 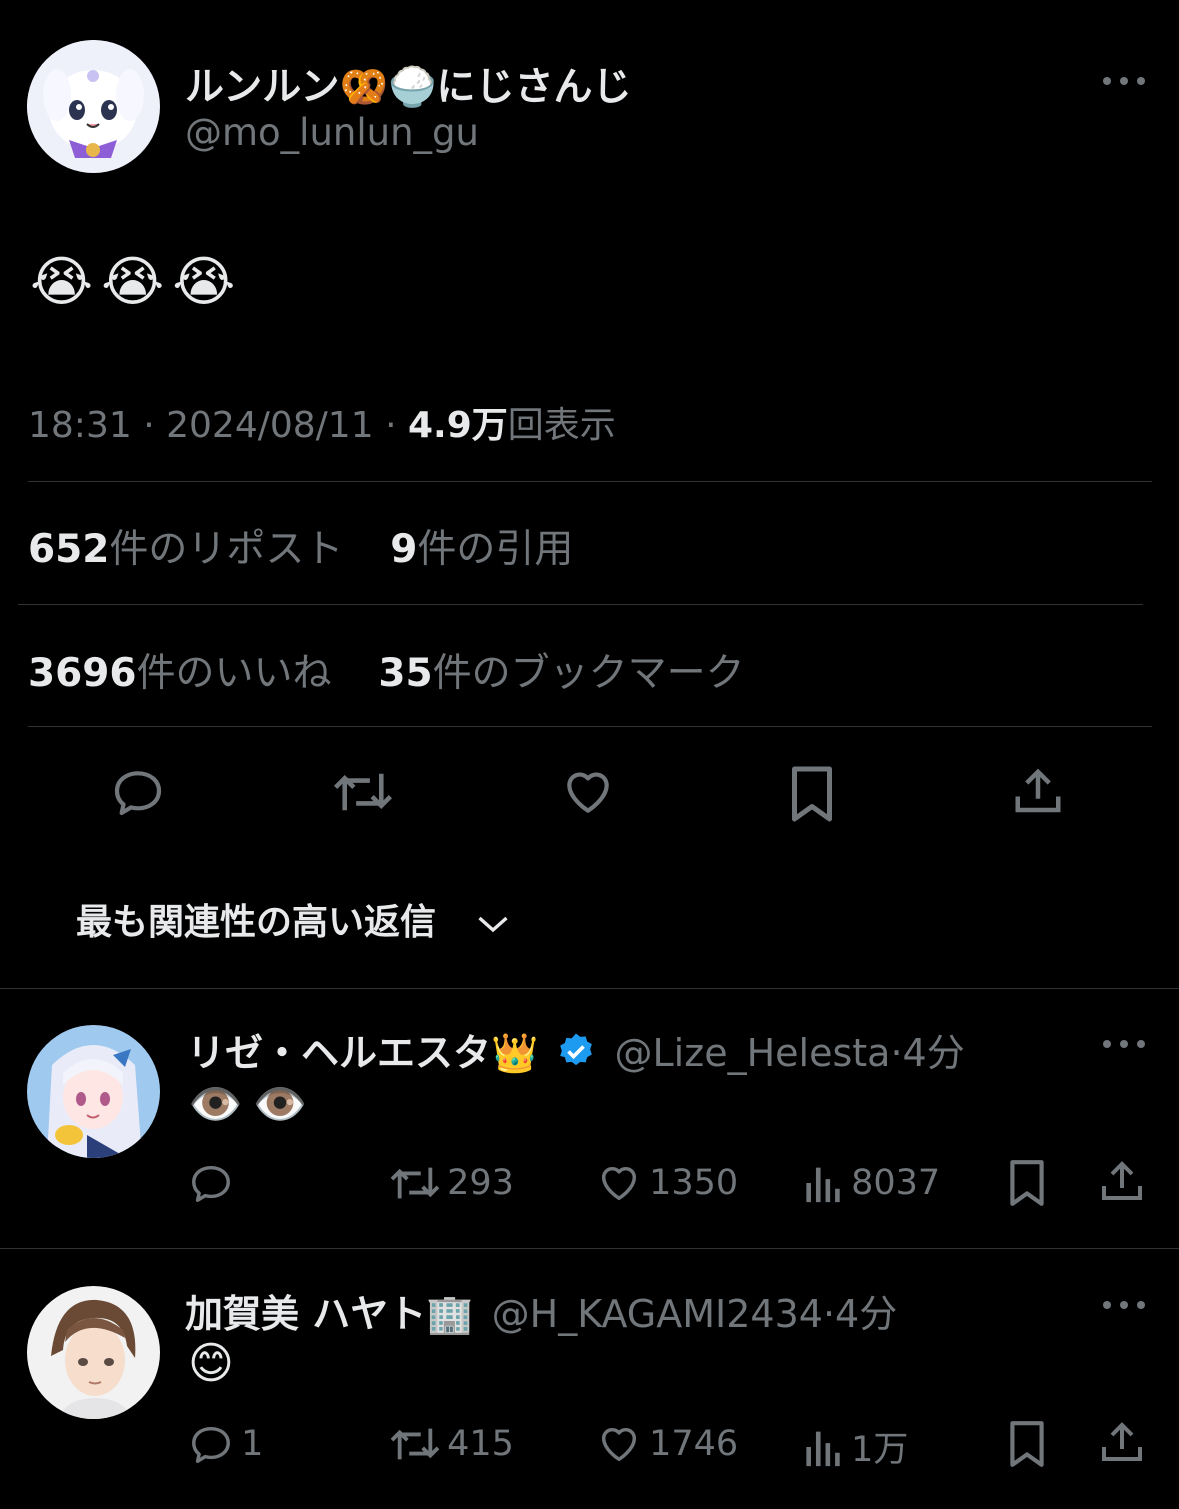 What do you see at coordinates (252, 1444) in the screenshot?
I see `reply-count: 1` at bounding box center [252, 1444].